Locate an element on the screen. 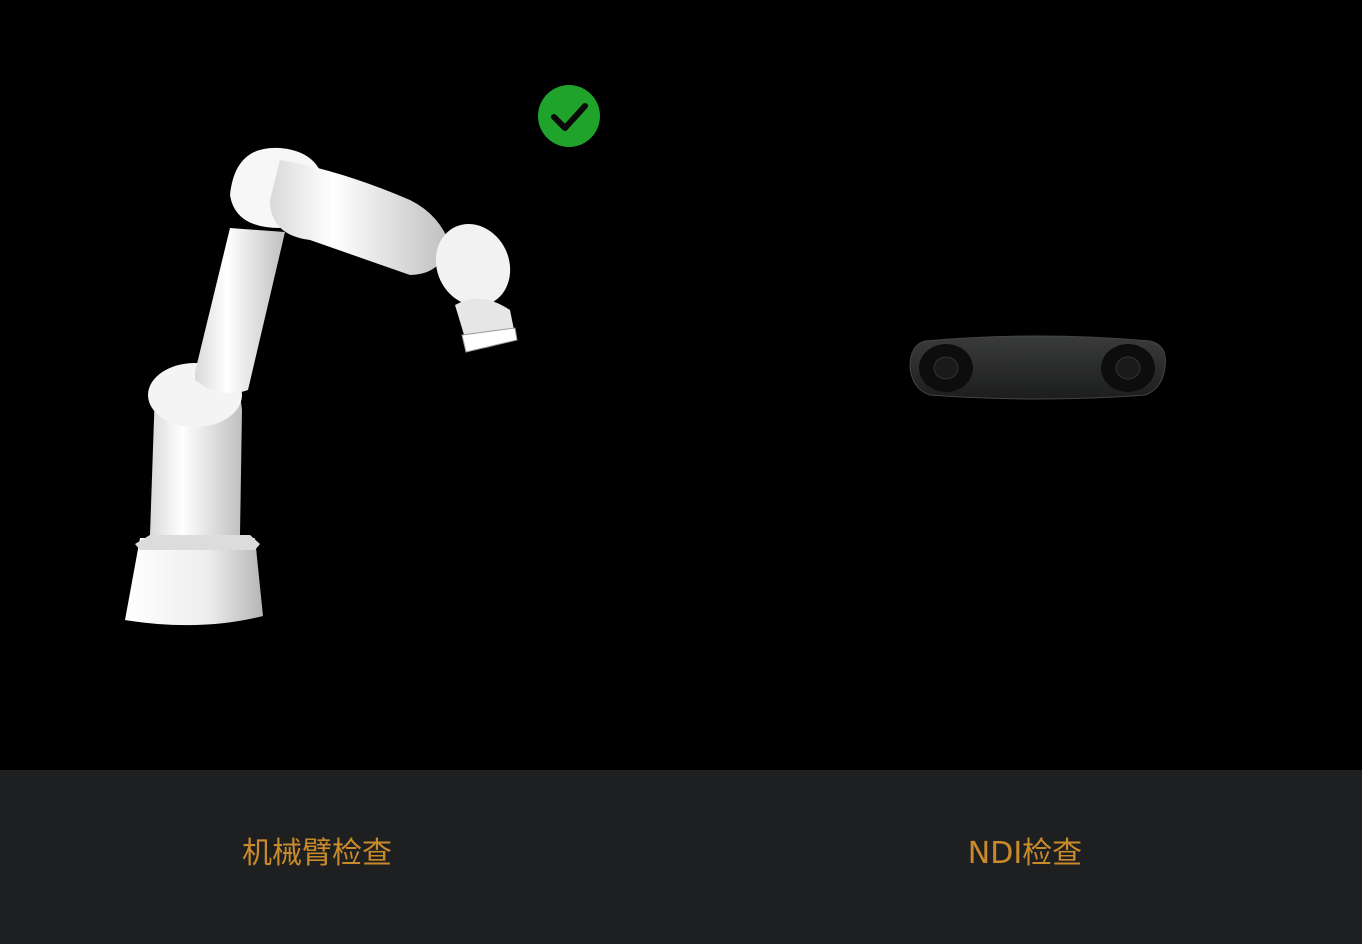  check-circle-icon is located at coordinates (569, 116).